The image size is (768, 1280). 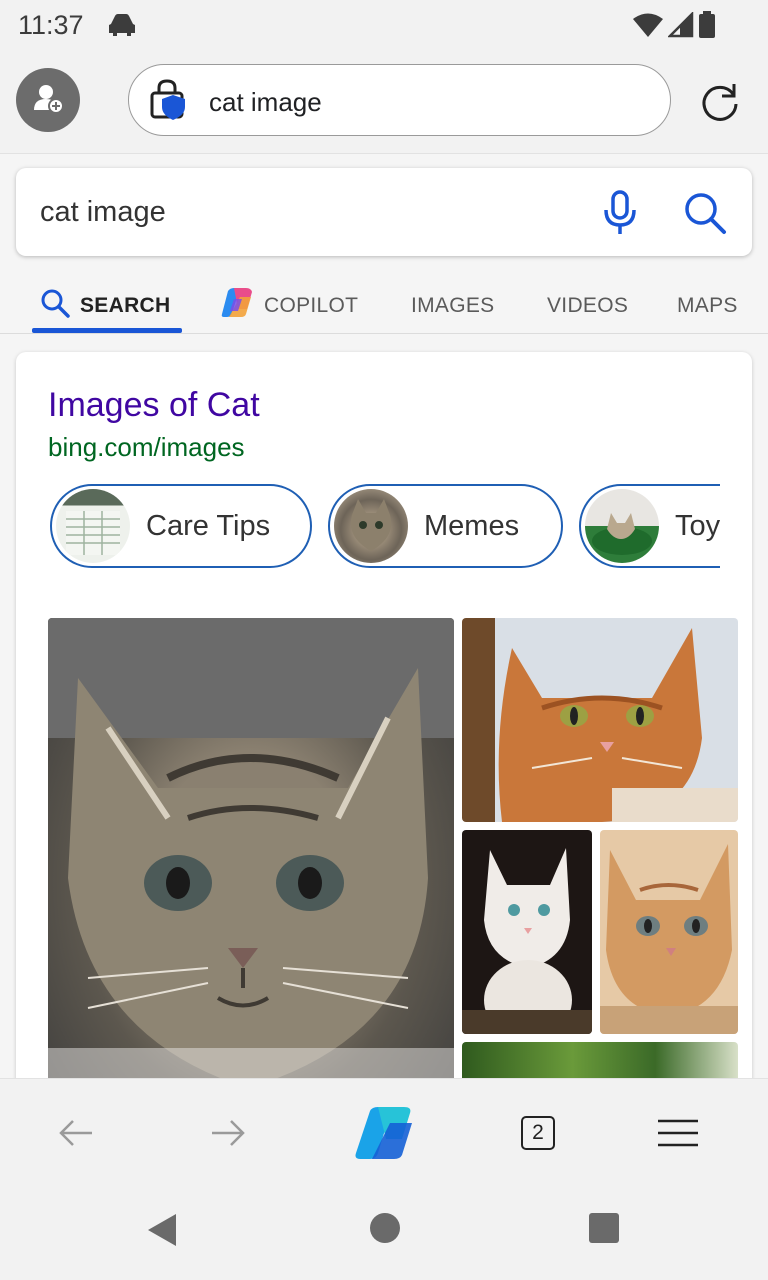 I want to click on address-text: cat image, so click(x=265, y=102).